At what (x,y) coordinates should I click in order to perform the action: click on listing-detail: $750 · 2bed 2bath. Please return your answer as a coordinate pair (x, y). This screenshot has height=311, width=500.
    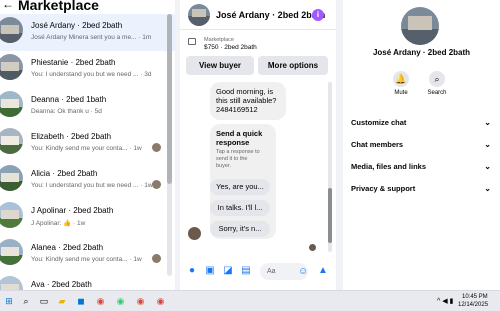
    Looking at the image, I should click on (230, 47).